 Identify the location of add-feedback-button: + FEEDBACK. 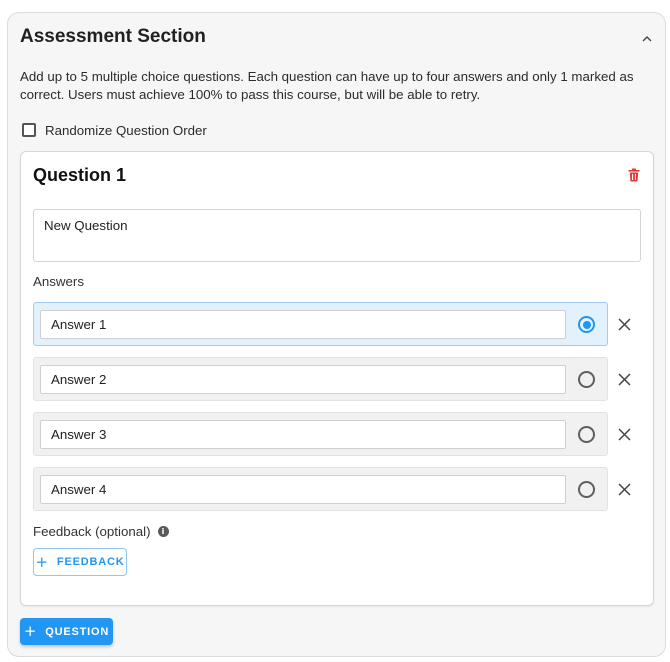
(80, 562).